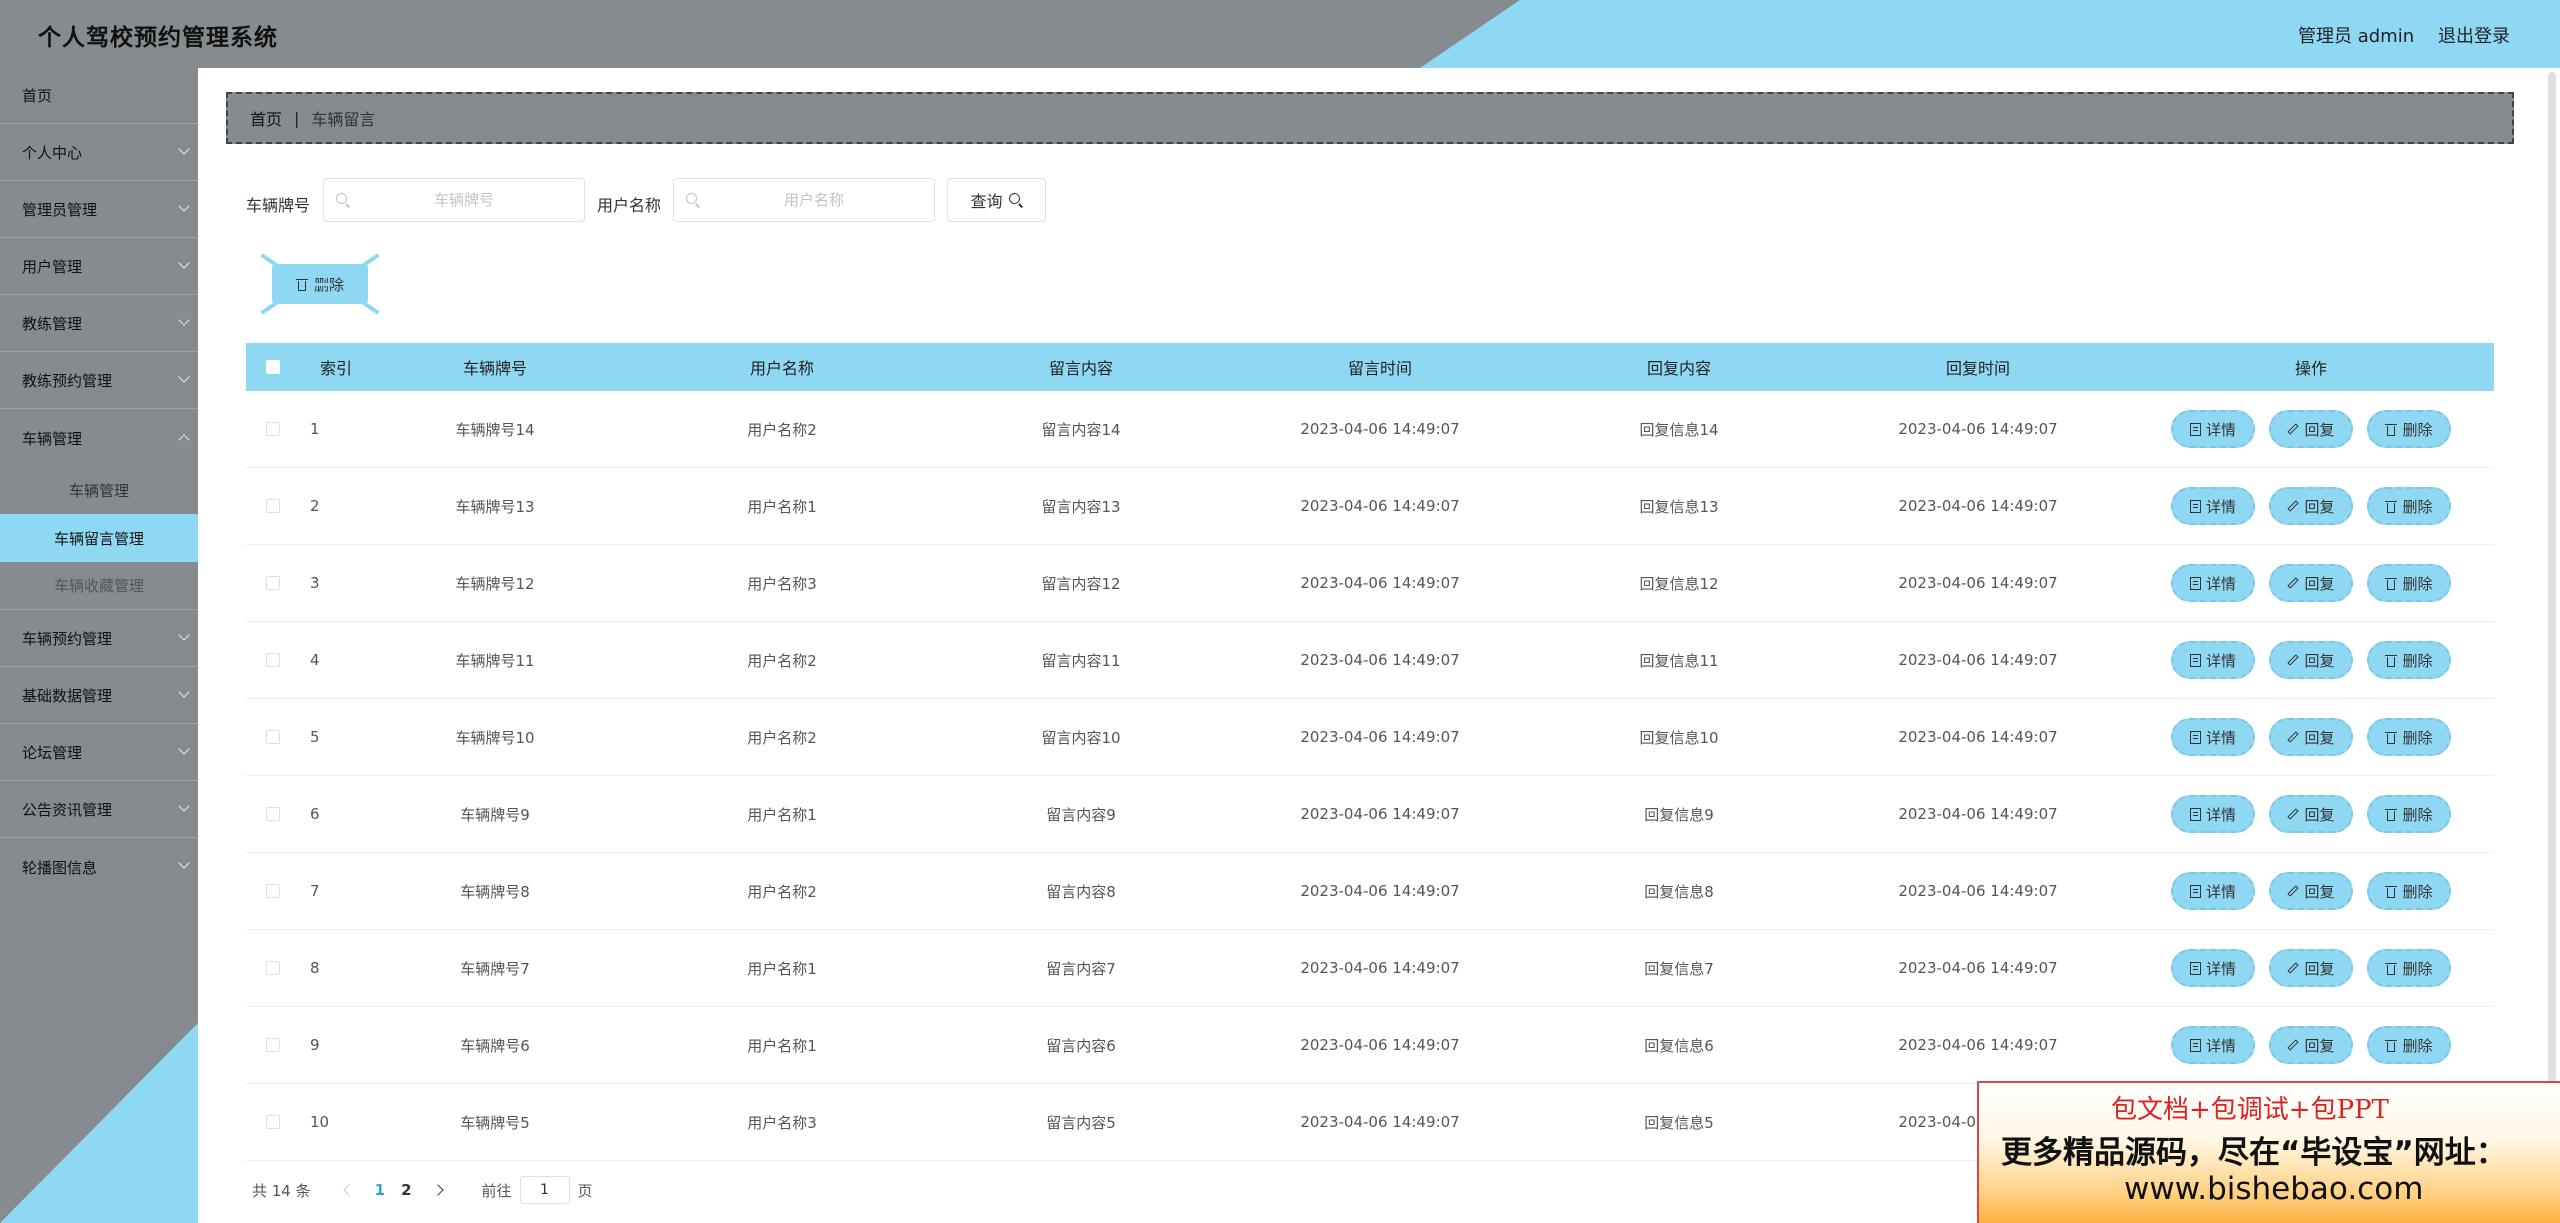 Image resolution: width=2560 pixels, height=1223 pixels. What do you see at coordinates (2195, 1045) in the screenshot?
I see `document-icon` at bounding box center [2195, 1045].